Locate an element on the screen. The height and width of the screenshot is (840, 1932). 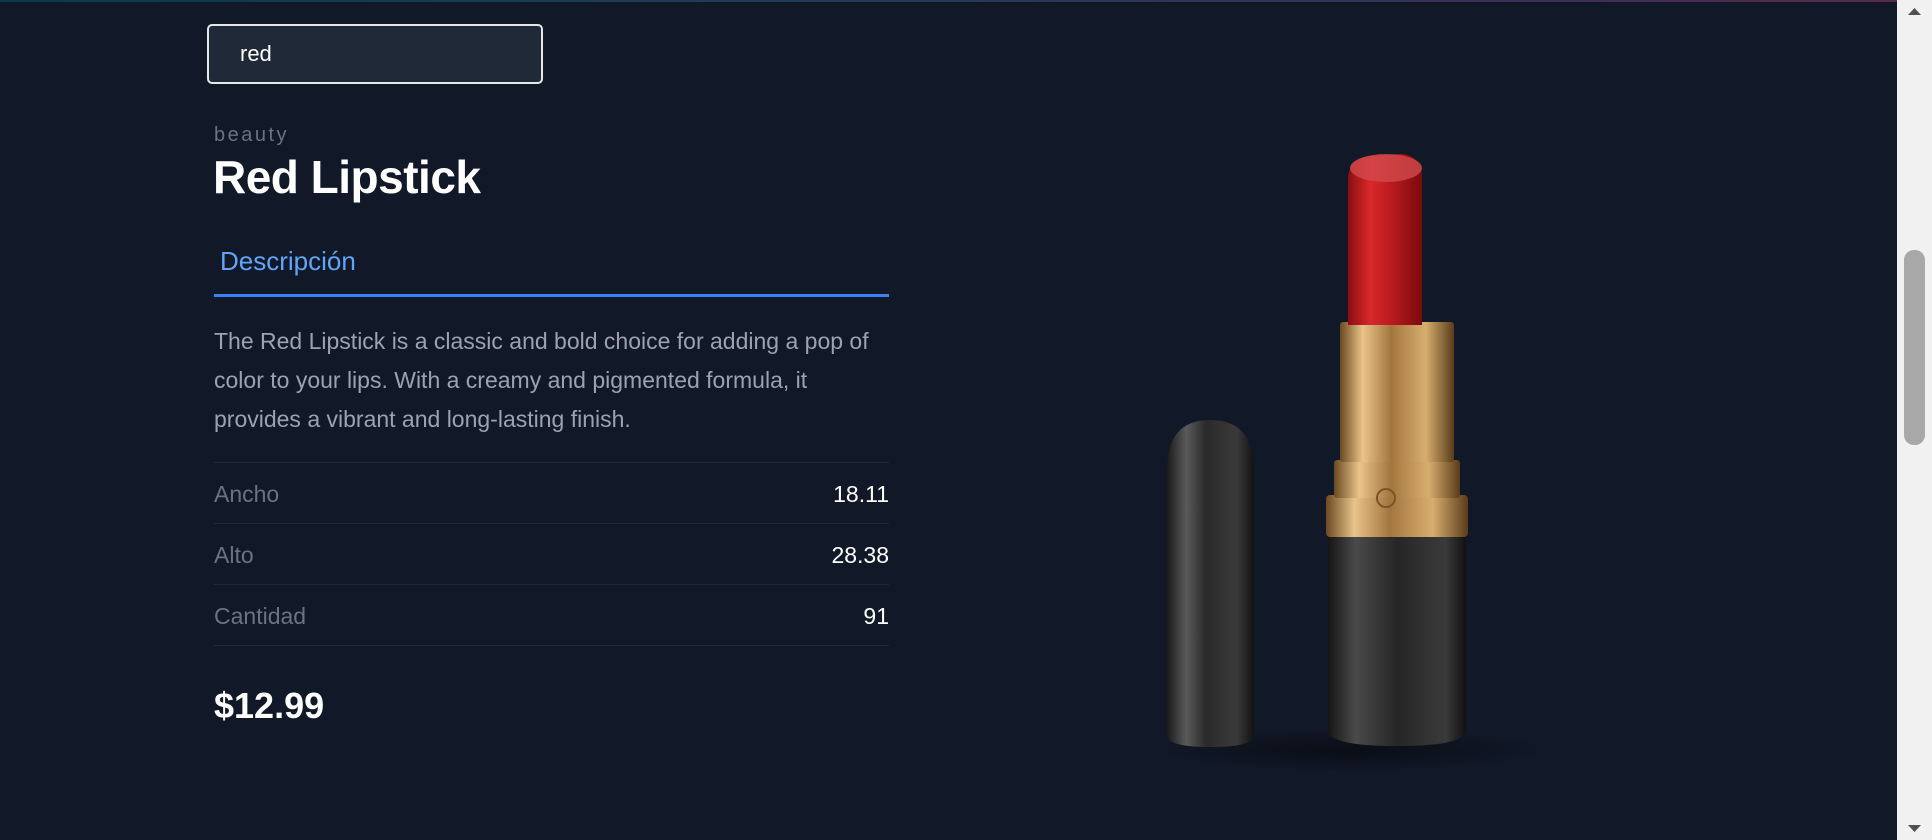
product-price: $12.99 is located at coordinates (269, 705).